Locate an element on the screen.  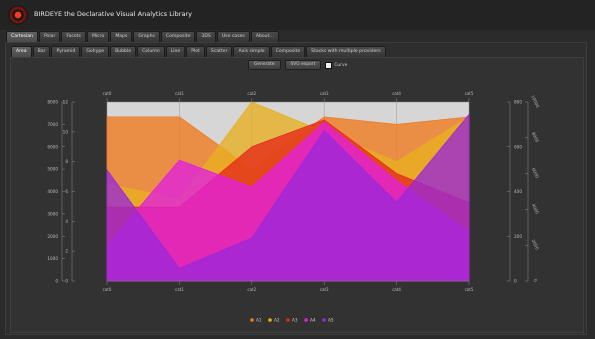
left-inner-tick-label: 8 is located at coordinates (66, 161).